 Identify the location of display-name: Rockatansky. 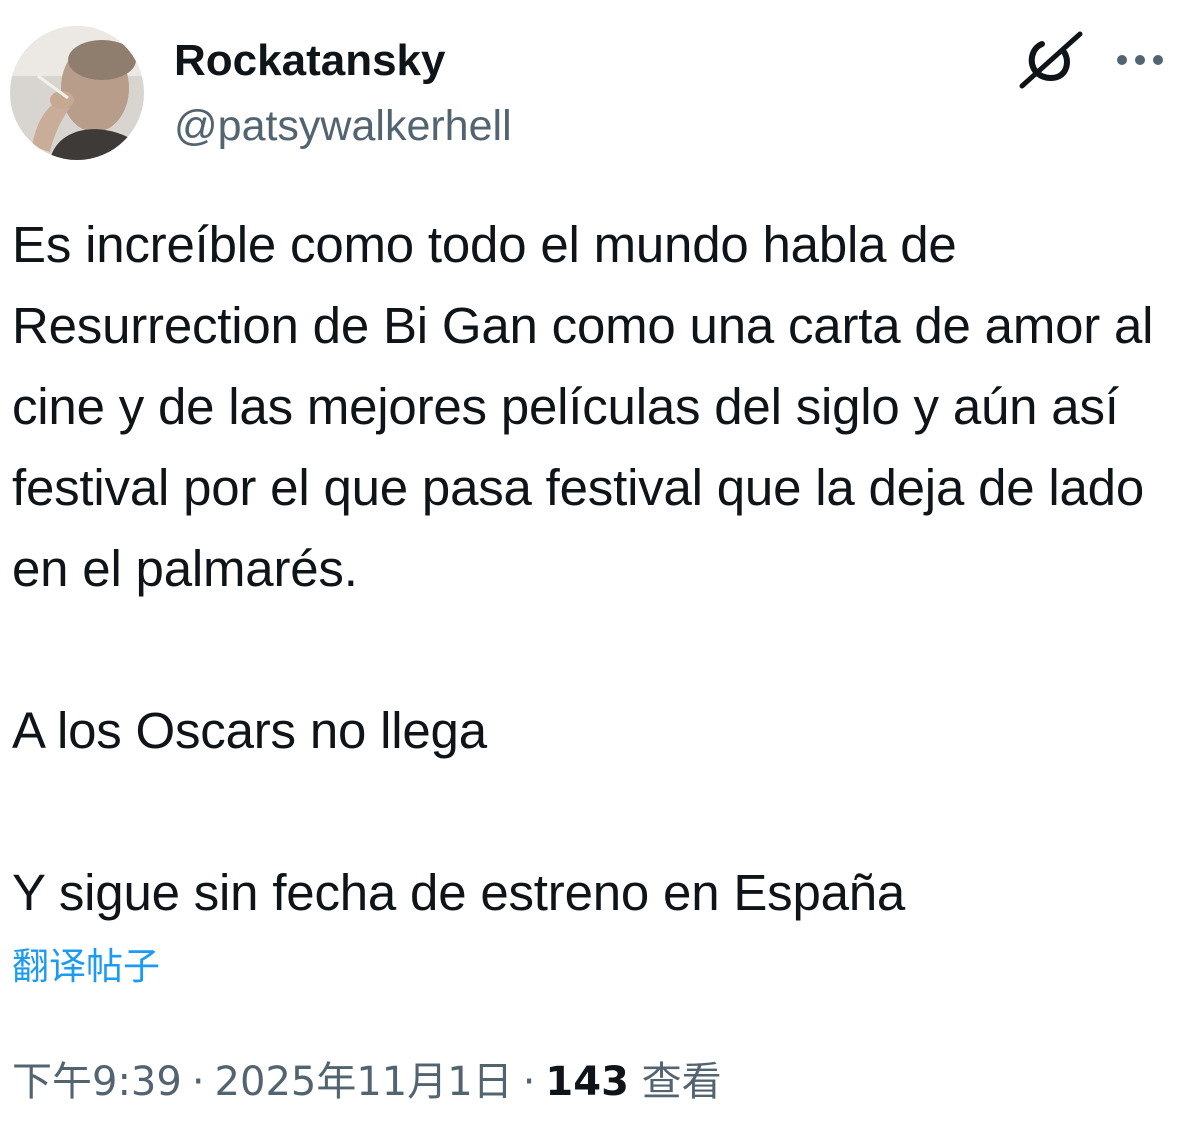
(309, 61).